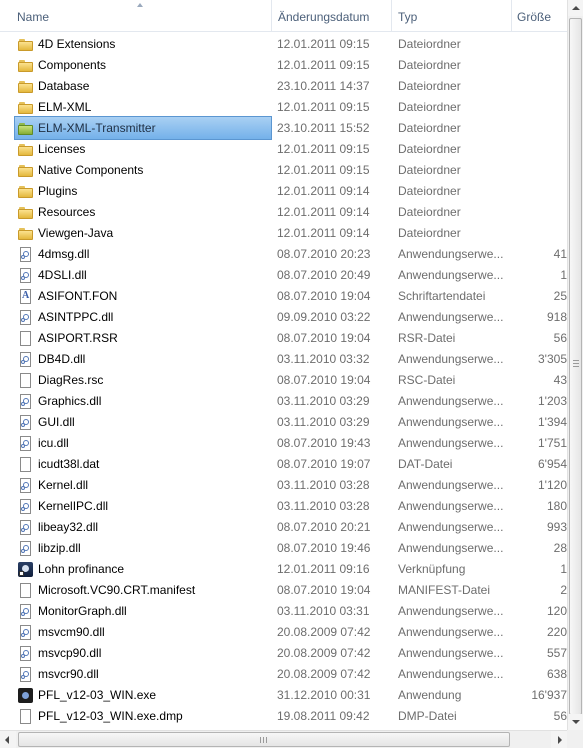 The image size is (583, 748). I want to click on file-row: ELM-XML 12.01.2011 09:15 Dateiordner, so click(283, 107).